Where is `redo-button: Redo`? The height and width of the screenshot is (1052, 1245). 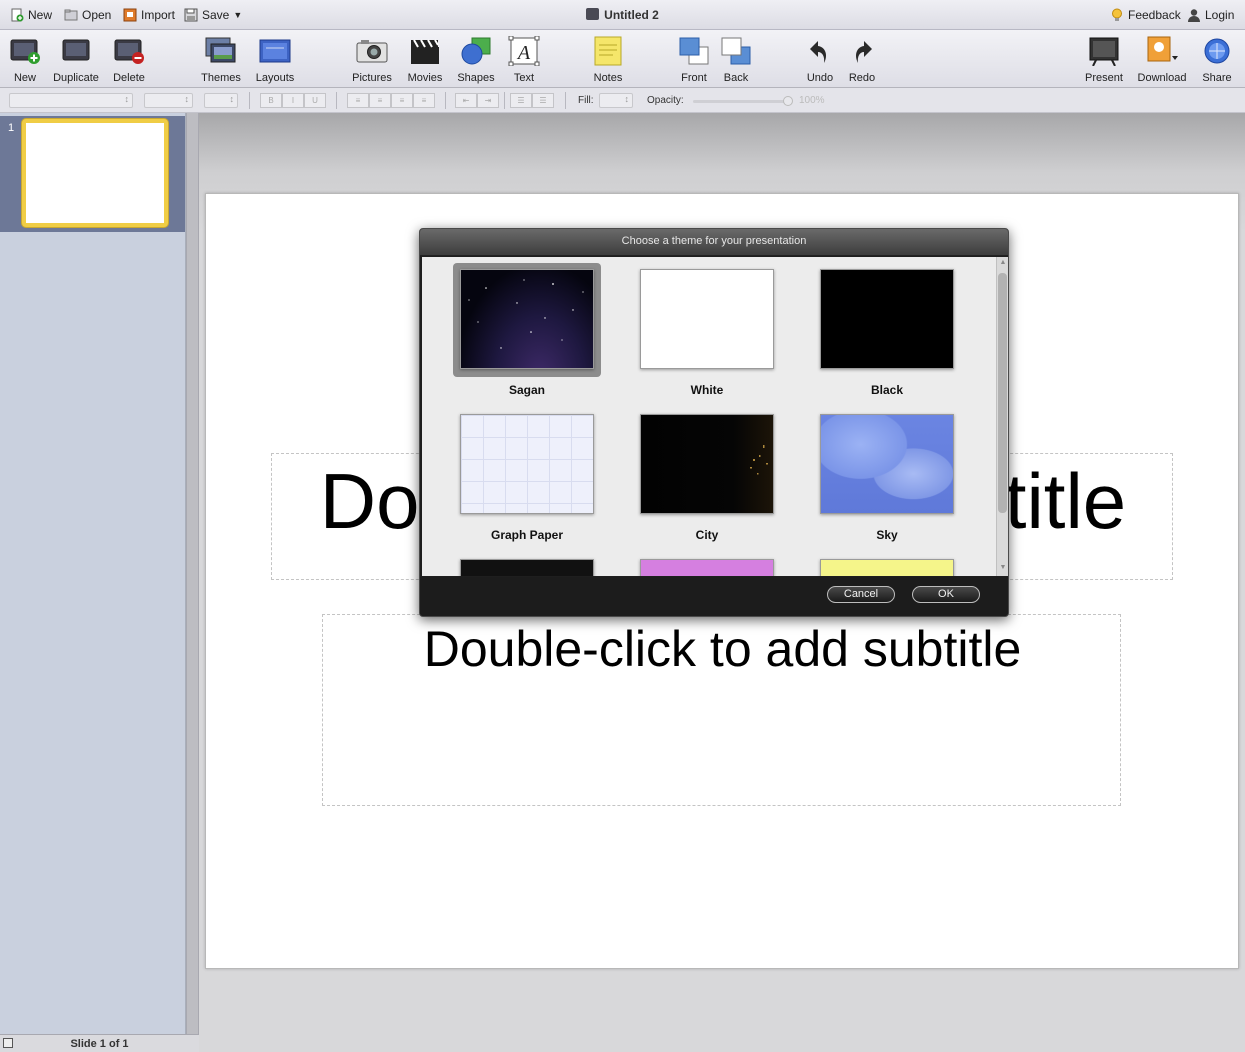
redo-button: Redo is located at coordinates (862, 61).